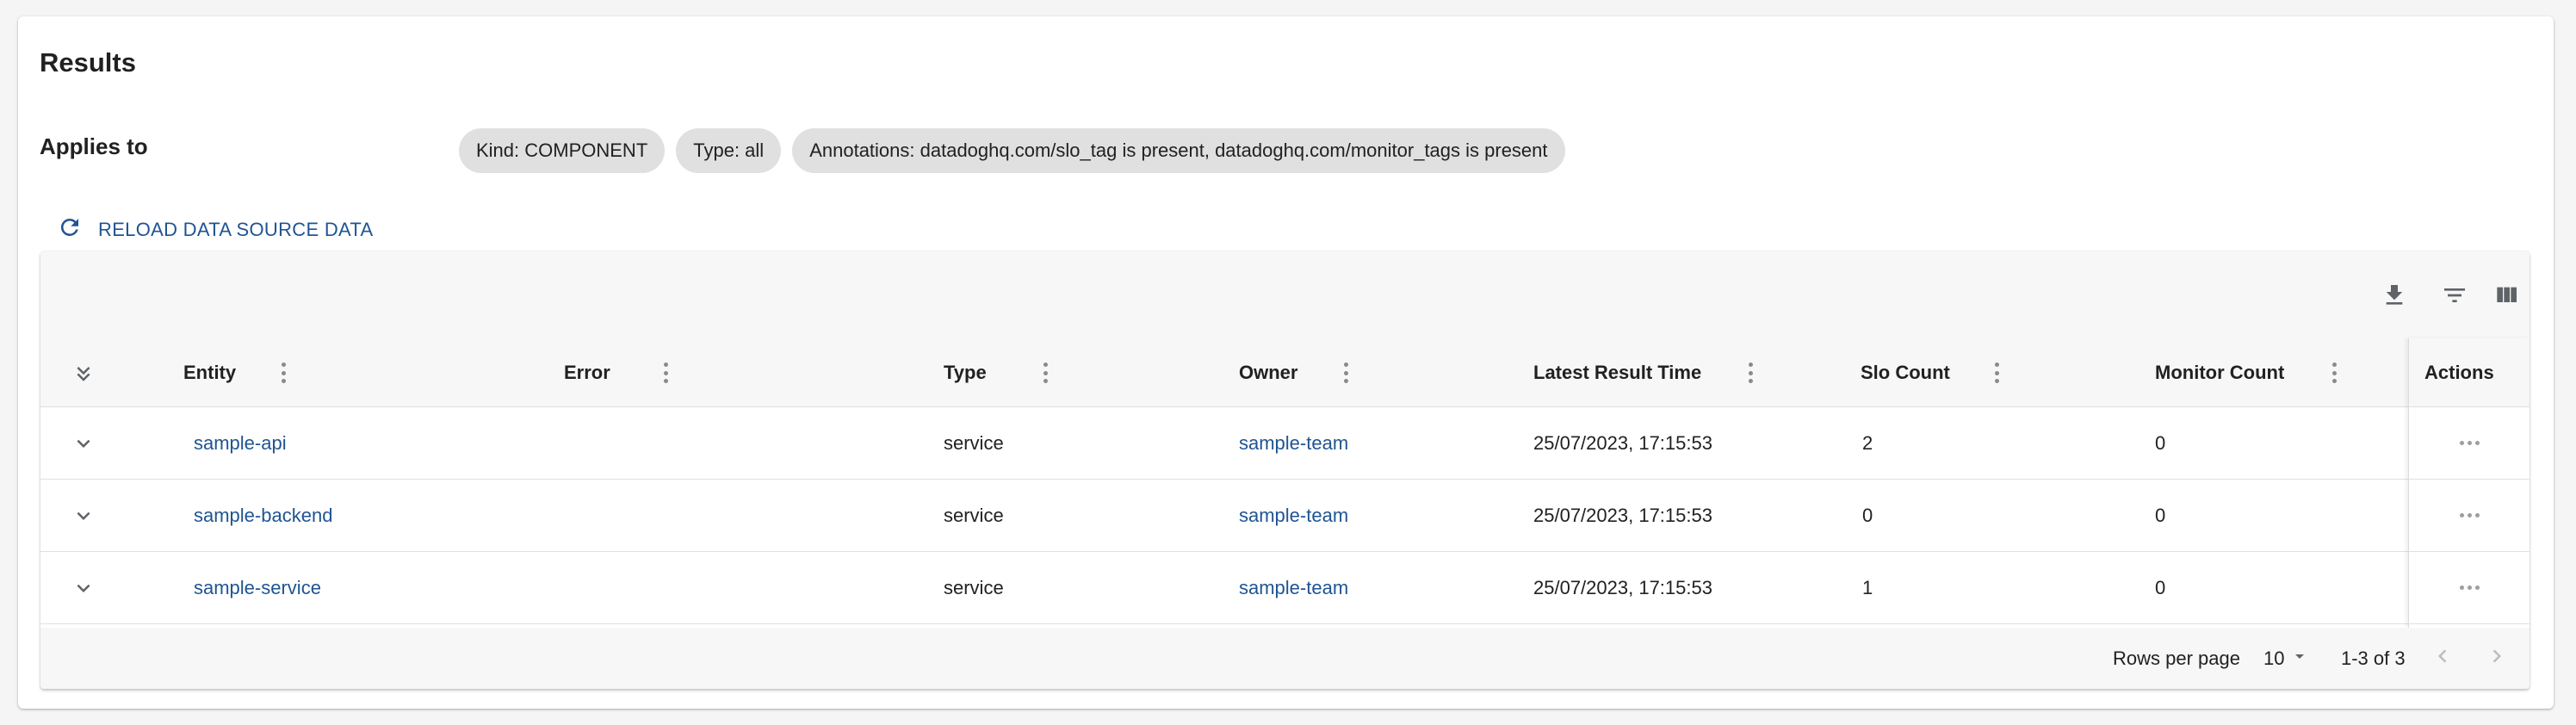 This screenshot has height=725, width=2576. What do you see at coordinates (241, 443) in the screenshot?
I see `entity-link: sample-api` at bounding box center [241, 443].